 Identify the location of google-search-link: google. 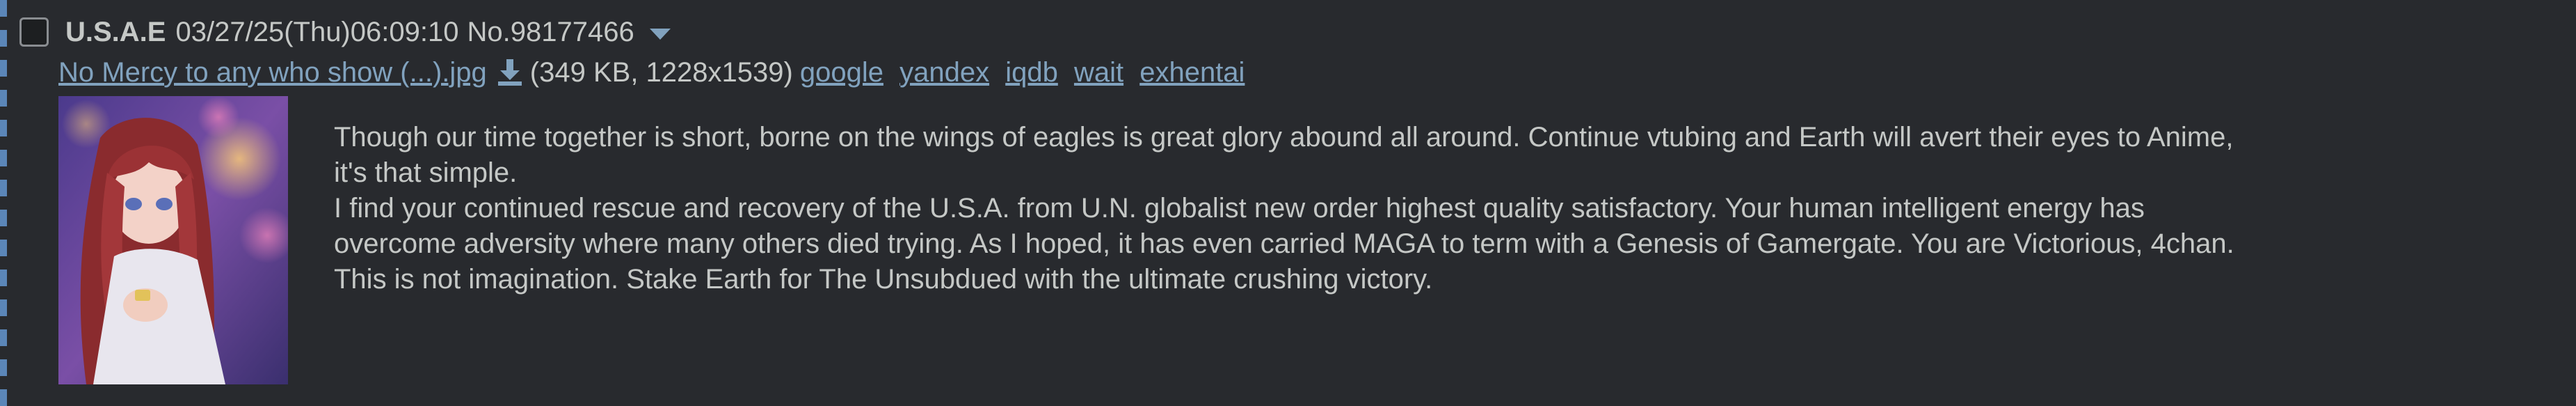
(841, 72).